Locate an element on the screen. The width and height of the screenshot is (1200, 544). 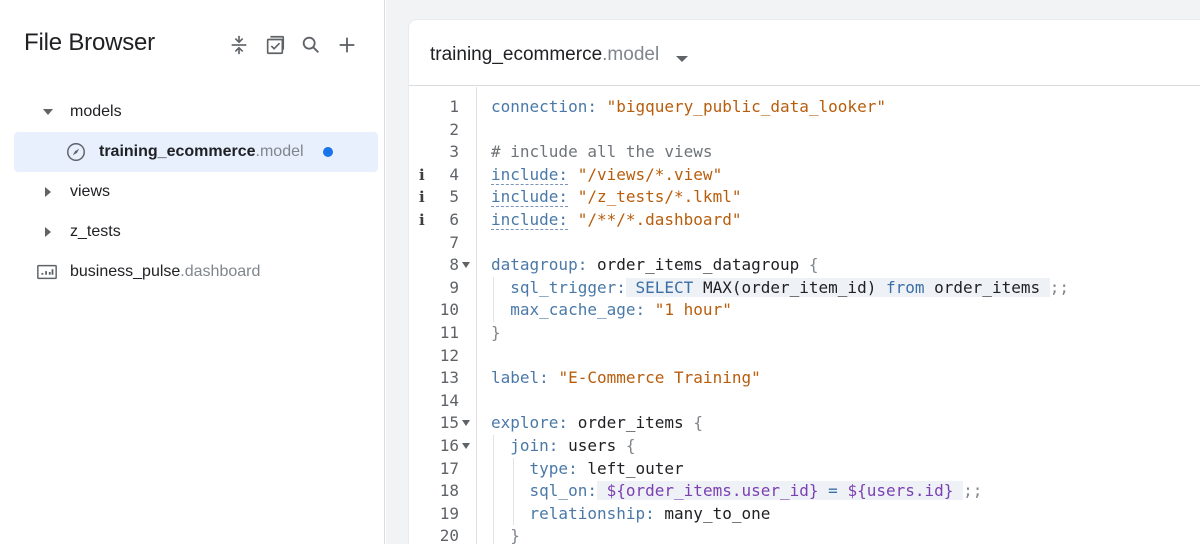
editor-file-ext: .model is located at coordinates (631, 54).